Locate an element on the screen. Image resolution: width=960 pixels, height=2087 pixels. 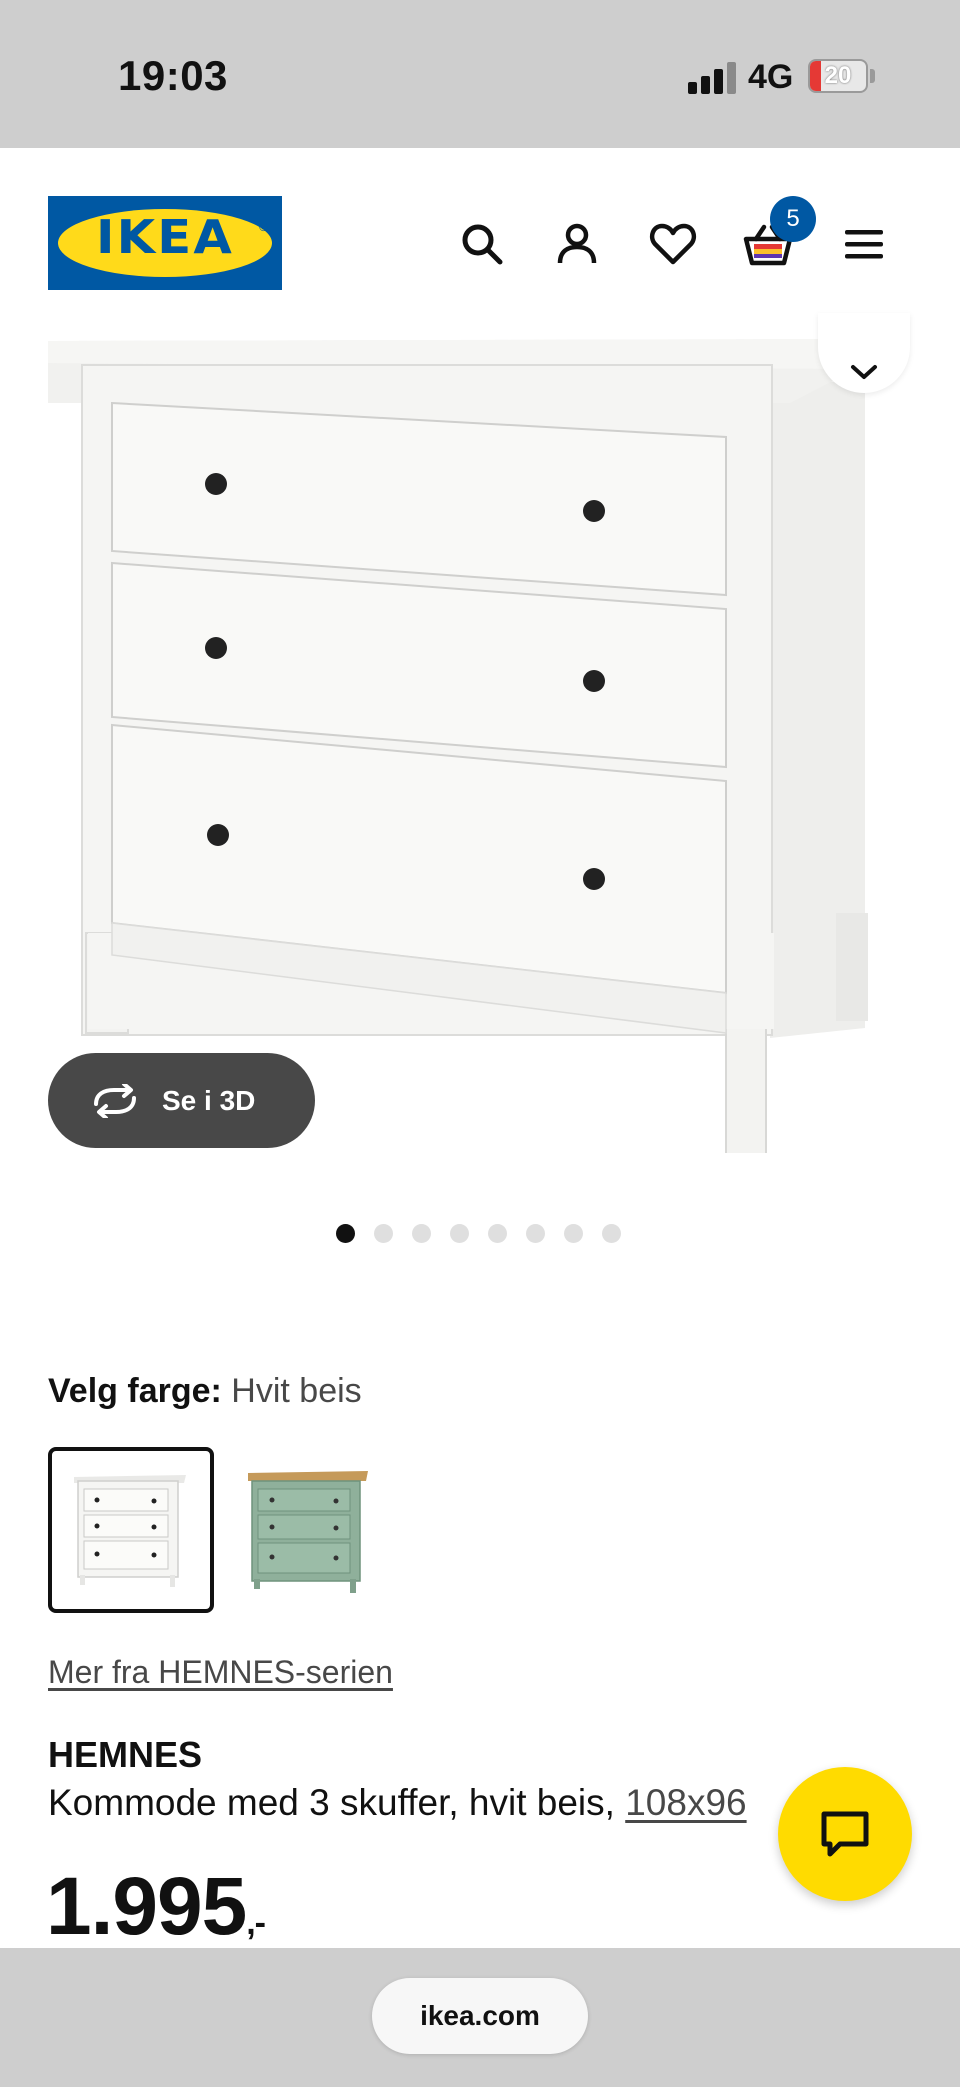
color-swatch-white is located at coordinates (131, 1530).